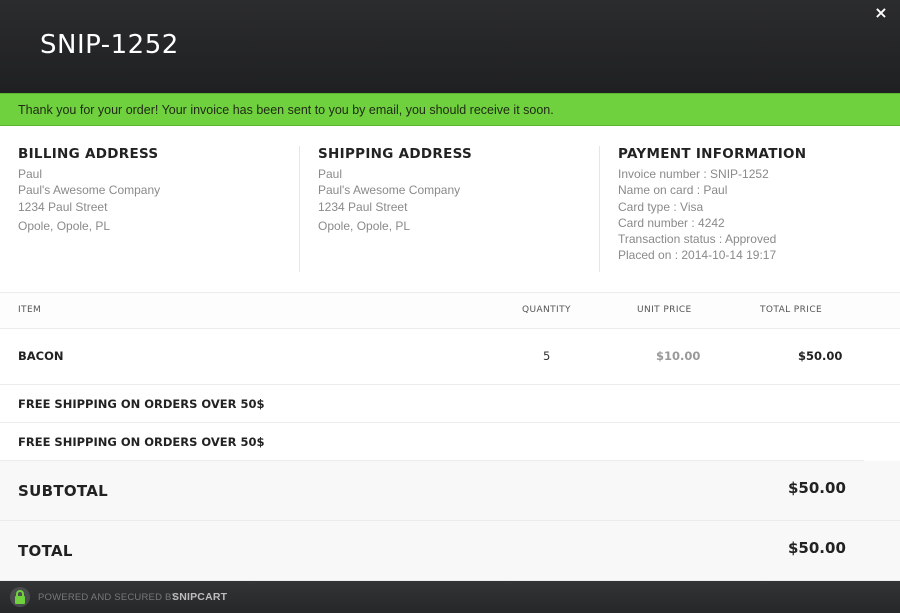 Image resolution: width=900 pixels, height=613 pixels. Describe the element at coordinates (820, 356) in the screenshot. I see `item-total-price: $50.00` at that location.